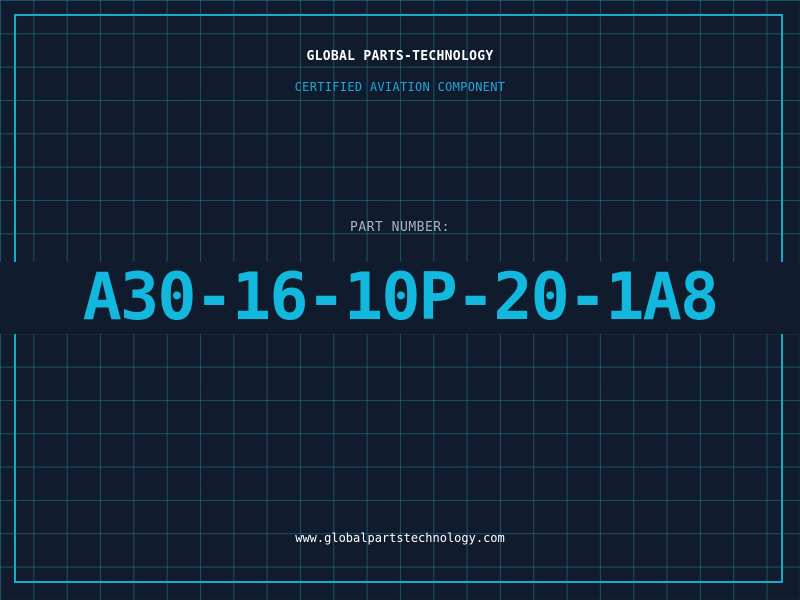  Describe the element at coordinates (400, 56) in the screenshot. I see `company-title: GLOBAL PARTS-TECHNOLOGY` at that location.